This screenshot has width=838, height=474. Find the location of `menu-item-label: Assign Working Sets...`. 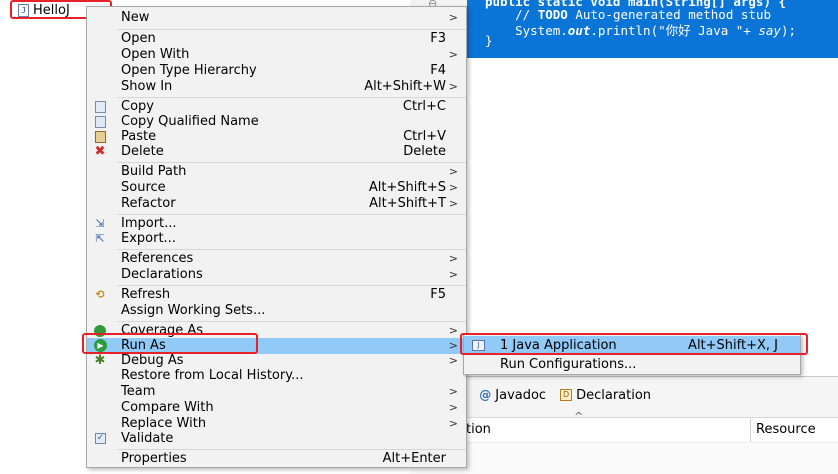

menu-item-label: Assign Working Sets... is located at coordinates (193, 310).